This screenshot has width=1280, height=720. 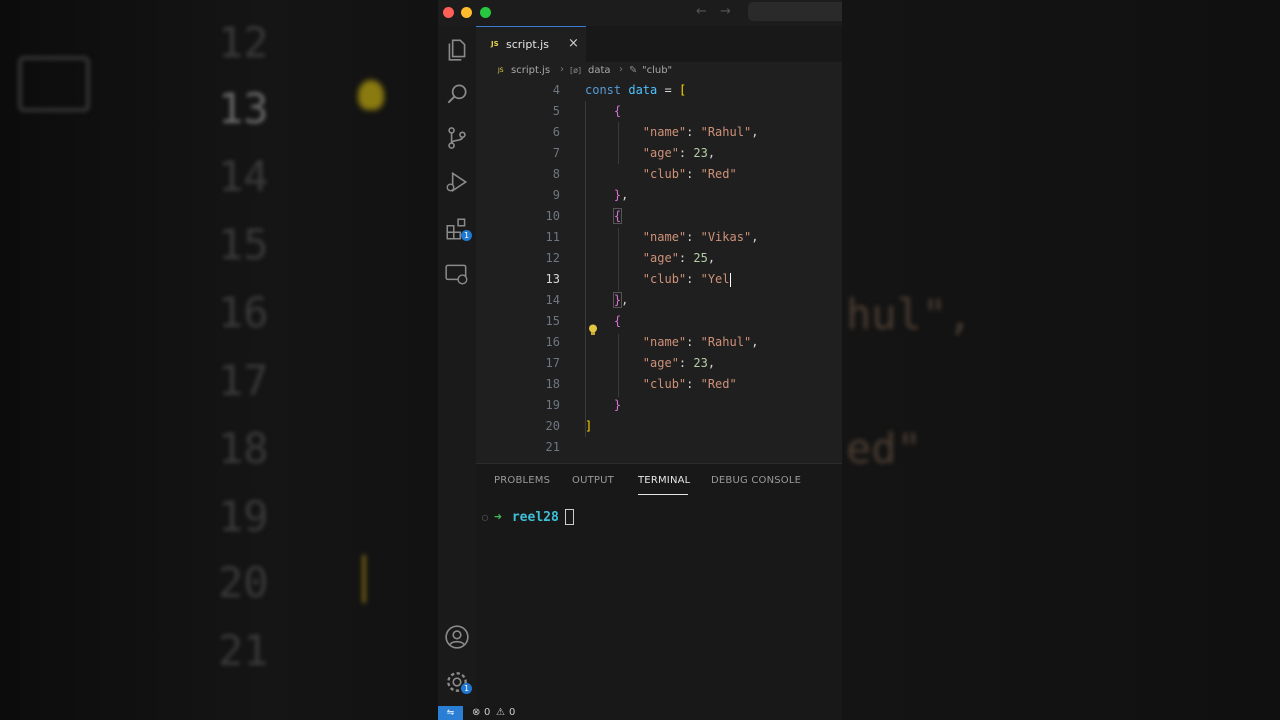 What do you see at coordinates (556, 111) in the screenshot?
I see `line-number: 5` at bounding box center [556, 111].